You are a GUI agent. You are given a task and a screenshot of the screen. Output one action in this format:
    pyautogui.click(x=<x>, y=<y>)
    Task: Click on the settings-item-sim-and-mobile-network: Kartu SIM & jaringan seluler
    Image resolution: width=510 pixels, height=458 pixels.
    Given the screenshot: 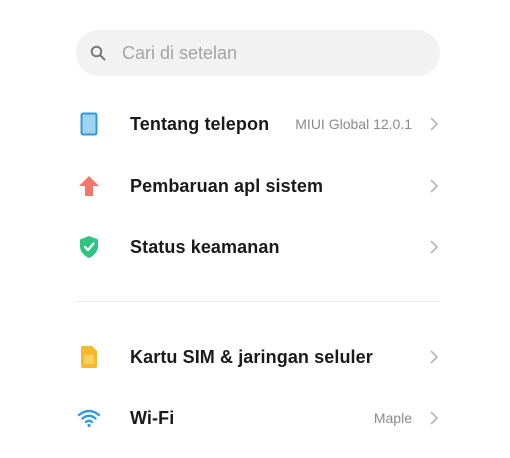 What is the action you would take?
    pyautogui.click(x=258, y=357)
    